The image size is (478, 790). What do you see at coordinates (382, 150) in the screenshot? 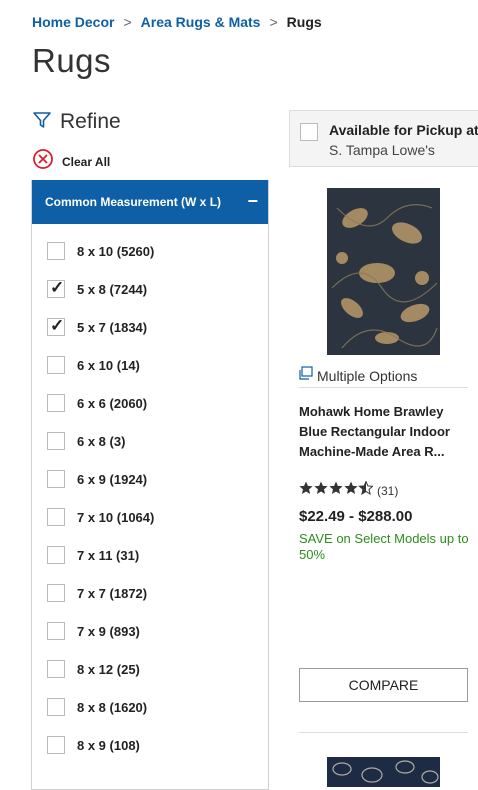
I see `pickup-store: S. Tampa Lowe's` at bounding box center [382, 150].